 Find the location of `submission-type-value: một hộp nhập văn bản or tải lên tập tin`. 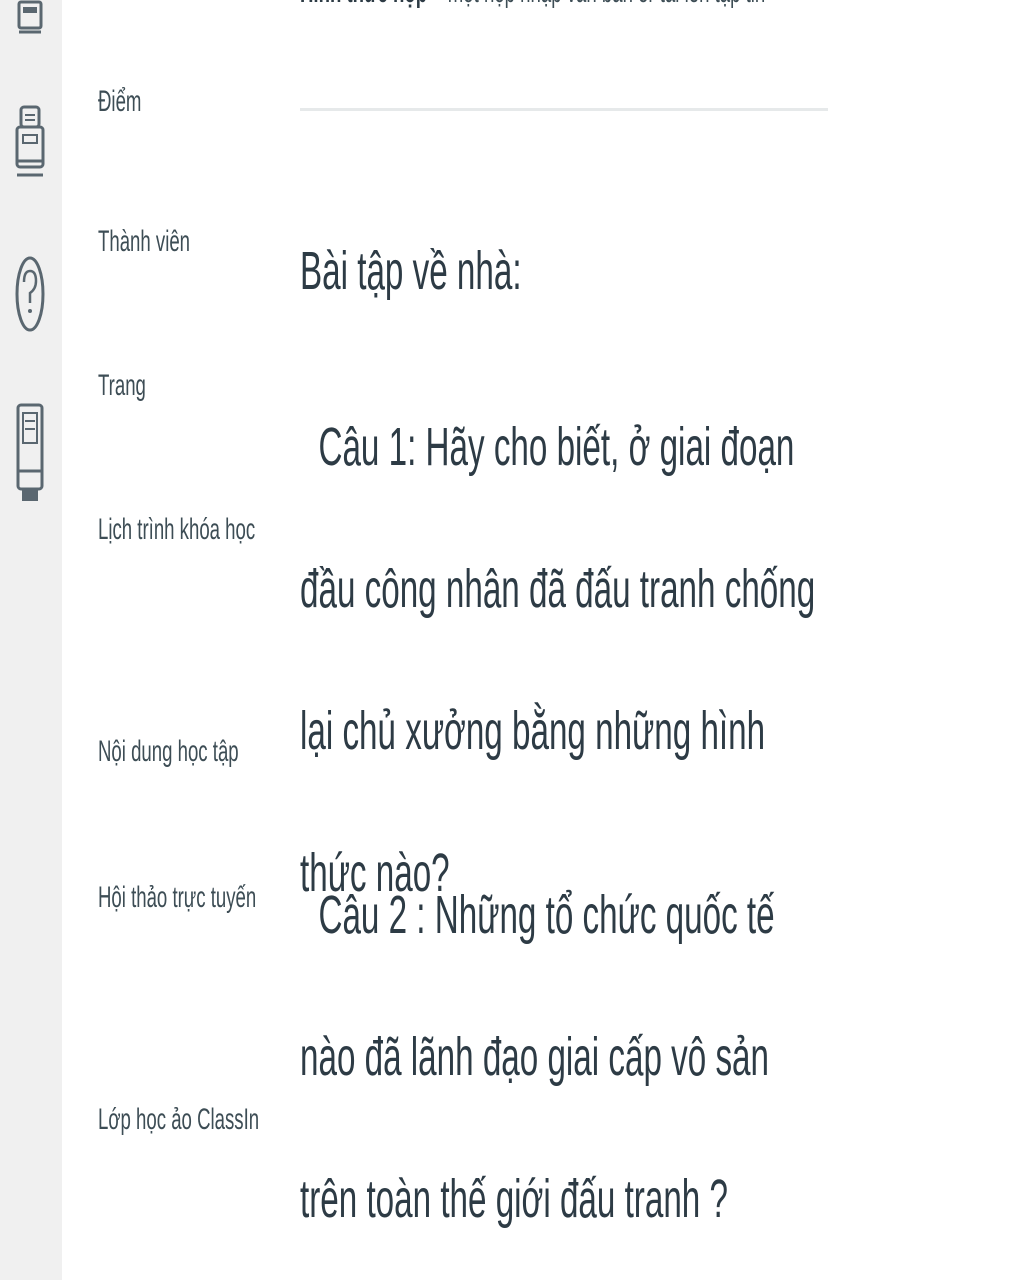

submission-type-value: một hộp nhập văn bản or tải lên tập tin is located at coordinates (606, 4).